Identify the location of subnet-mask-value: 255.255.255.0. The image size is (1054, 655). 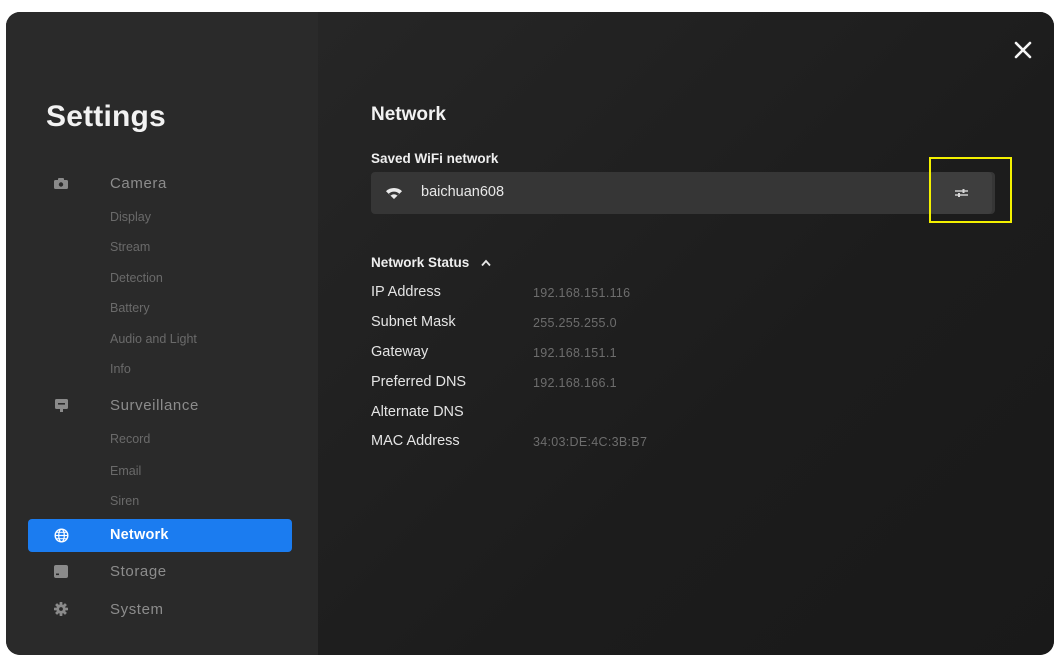
(575, 323).